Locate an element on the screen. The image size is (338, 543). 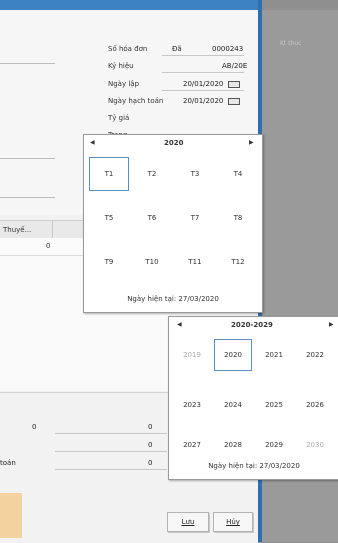
save-button: Lưu is located at coordinates (188, 522).